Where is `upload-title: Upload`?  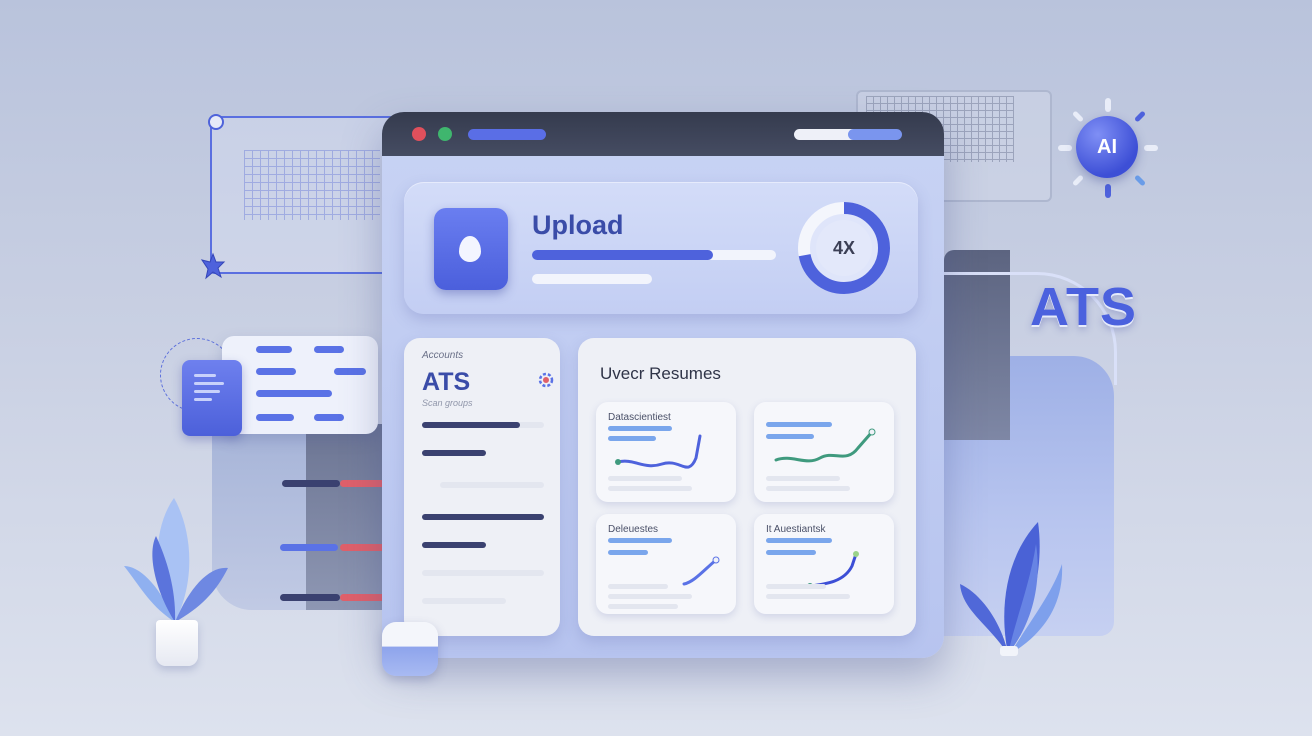 upload-title: Upload is located at coordinates (578, 225).